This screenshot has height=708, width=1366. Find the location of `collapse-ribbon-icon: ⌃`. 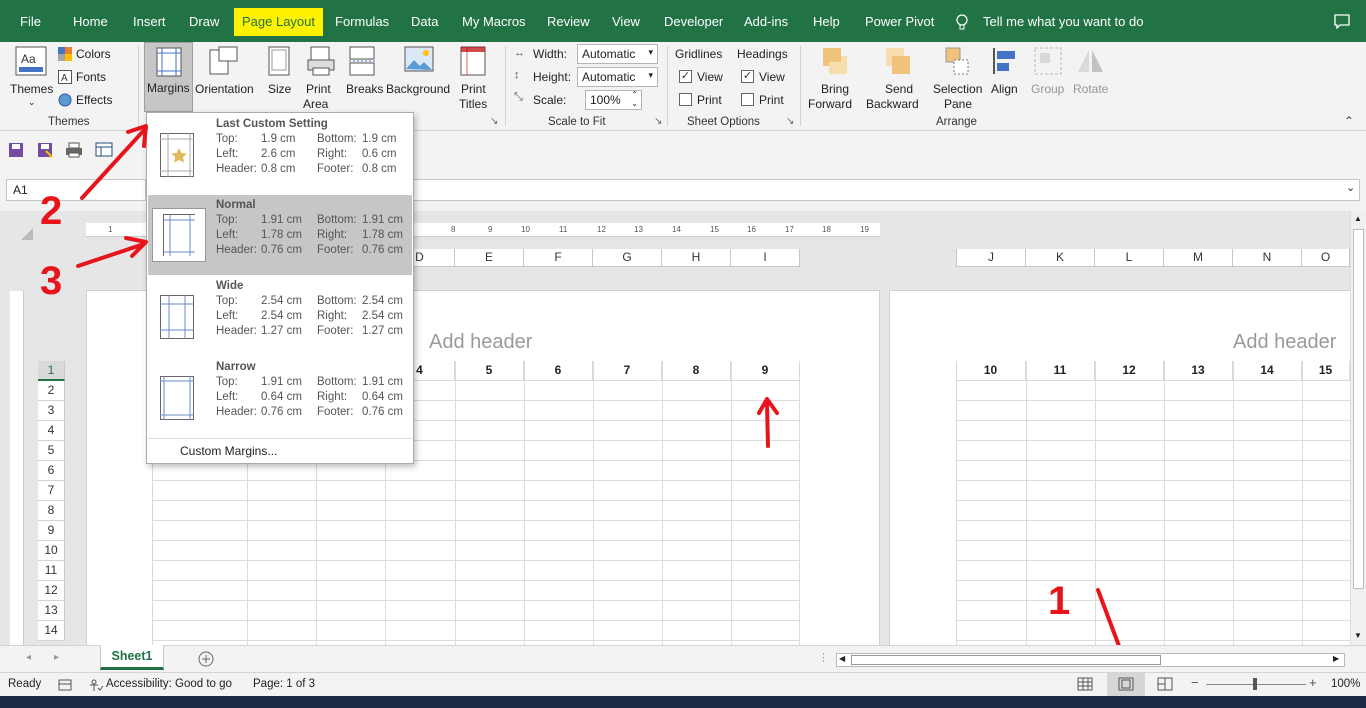

collapse-ribbon-icon: ⌃ is located at coordinates (1349, 121).